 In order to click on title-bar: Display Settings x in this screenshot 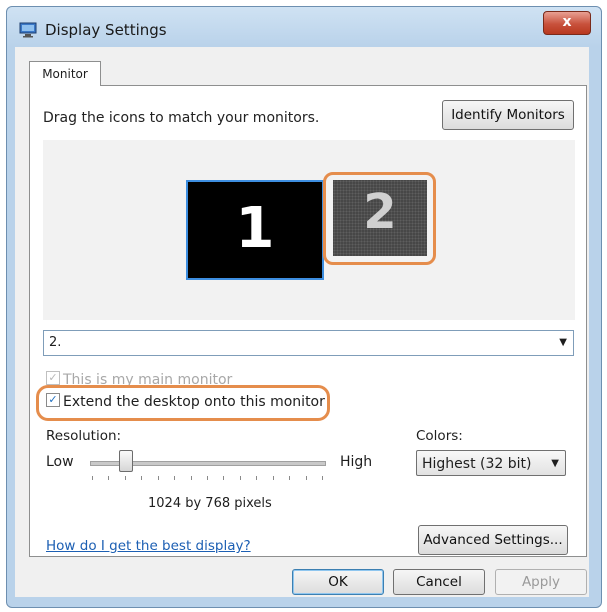, I will do `click(304, 27)`.